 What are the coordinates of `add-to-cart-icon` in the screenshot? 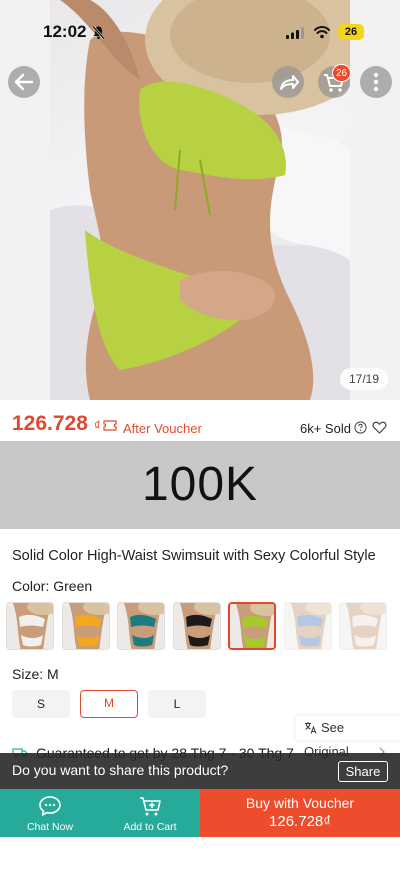 It's located at (150, 806).